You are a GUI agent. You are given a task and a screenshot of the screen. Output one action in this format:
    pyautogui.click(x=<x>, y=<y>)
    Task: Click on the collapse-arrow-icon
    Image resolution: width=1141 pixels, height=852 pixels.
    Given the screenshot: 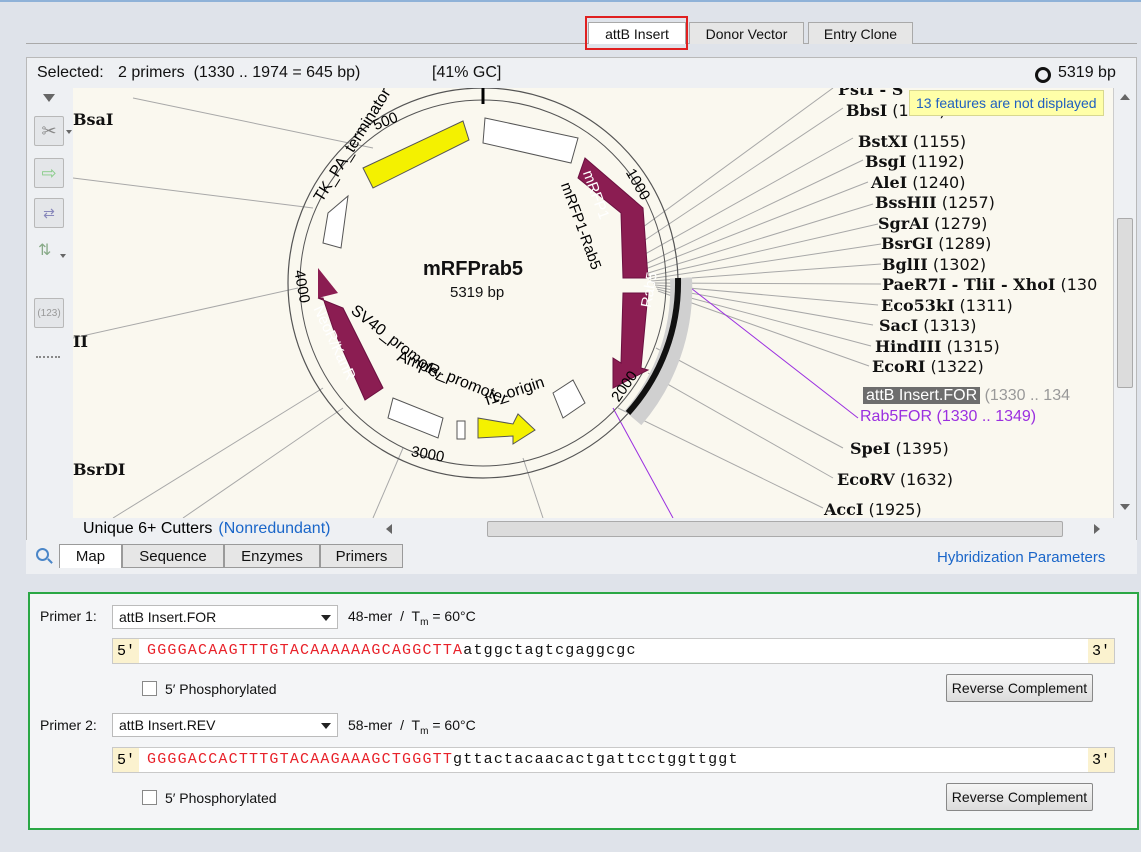 What is the action you would take?
    pyautogui.click(x=49, y=98)
    